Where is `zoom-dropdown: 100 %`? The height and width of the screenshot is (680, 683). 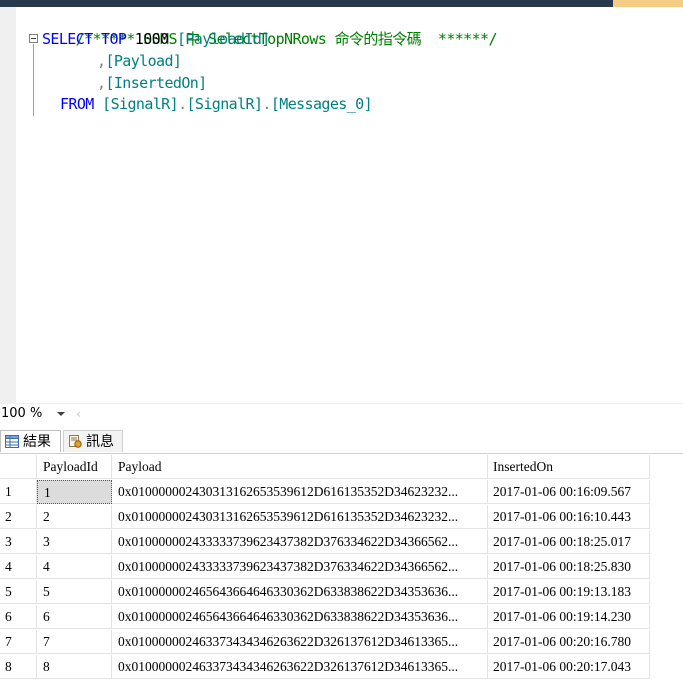
zoom-dropdown: 100 % is located at coordinates (34, 414).